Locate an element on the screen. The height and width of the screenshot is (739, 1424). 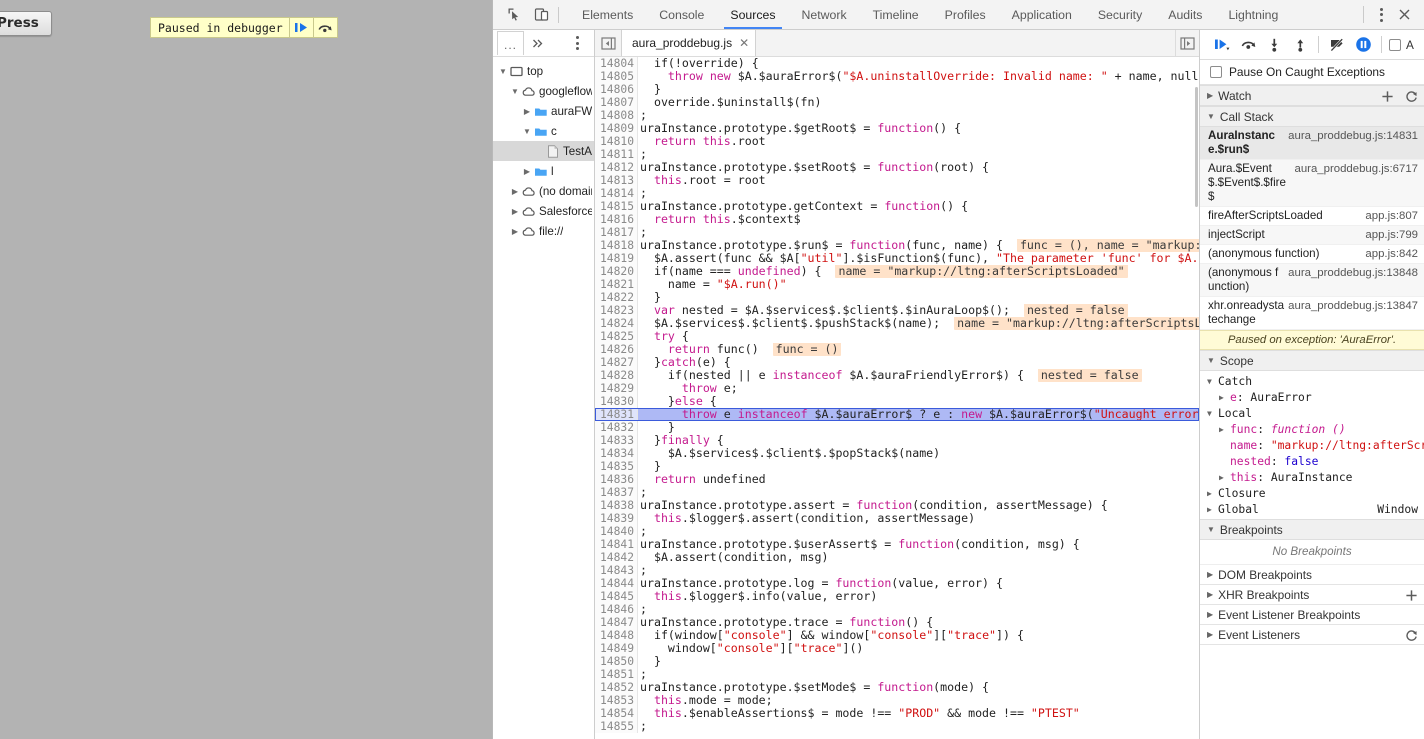
tab-profiles: Profiles is located at coordinates (965, 14).